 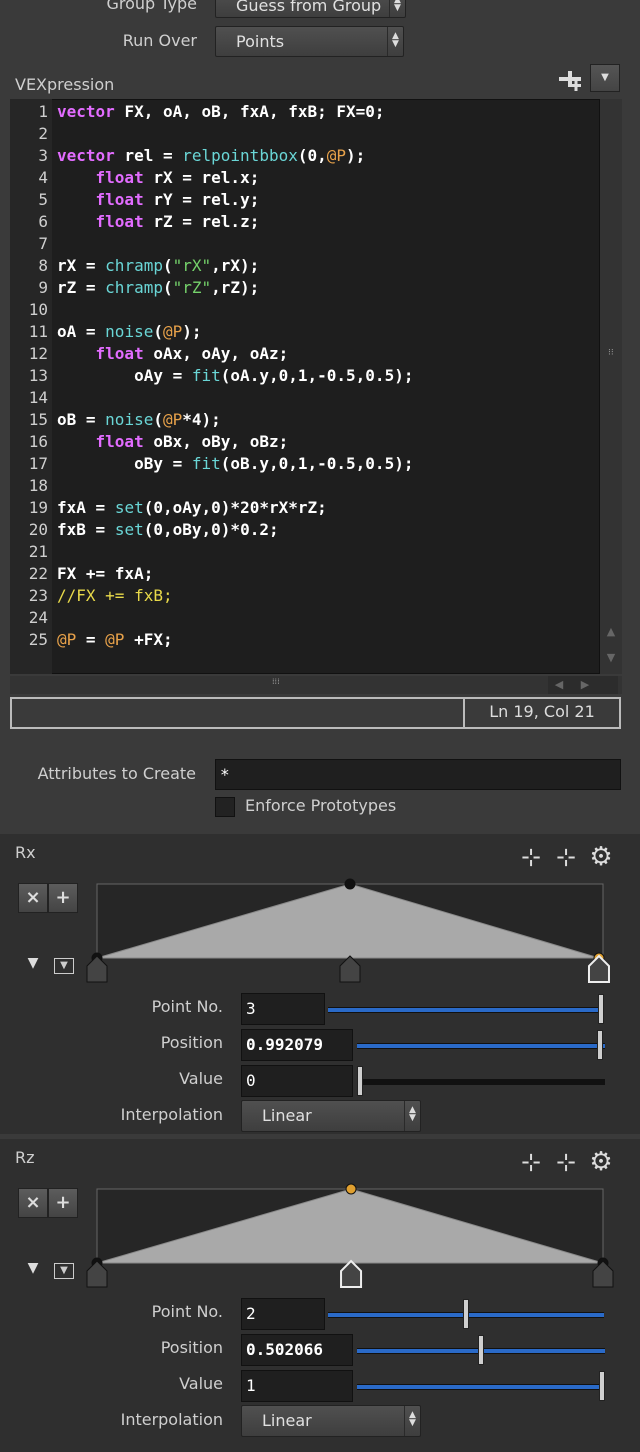 I want to click on rx-value-label: Value, so click(x=201, y=1078).